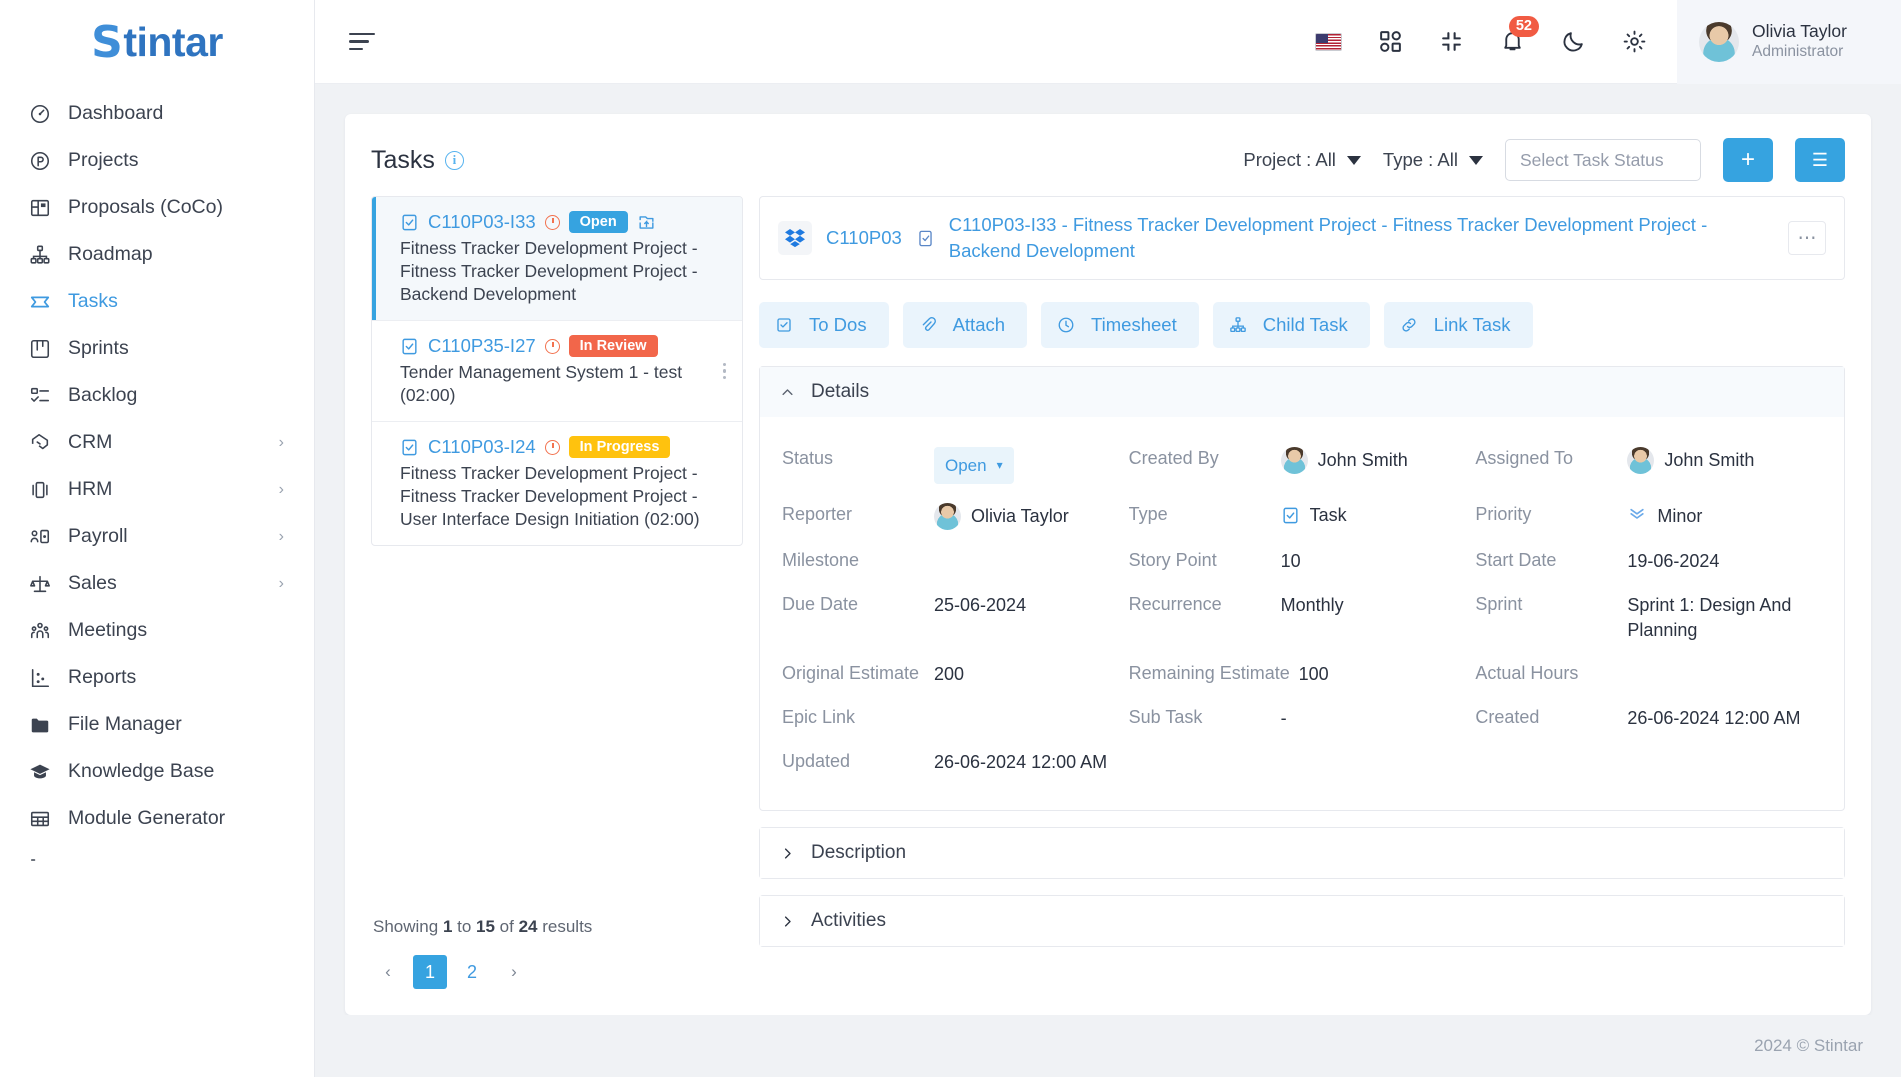 The image size is (1901, 1077). Describe the element at coordinates (1302, 392) in the screenshot. I see `details-panel-header: Details` at that location.